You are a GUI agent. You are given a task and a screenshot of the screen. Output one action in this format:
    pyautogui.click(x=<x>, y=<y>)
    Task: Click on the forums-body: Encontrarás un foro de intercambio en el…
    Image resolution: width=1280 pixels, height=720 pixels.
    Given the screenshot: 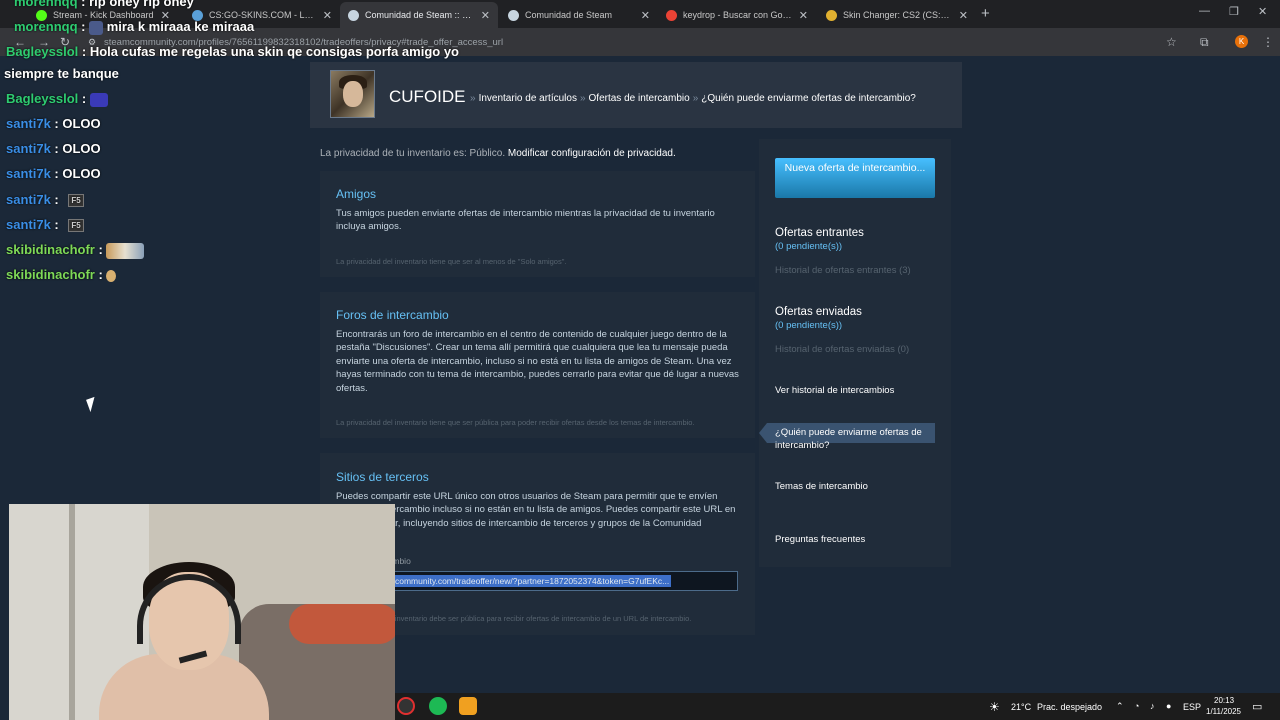 What is the action you would take?
    pyautogui.click(x=537, y=361)
    